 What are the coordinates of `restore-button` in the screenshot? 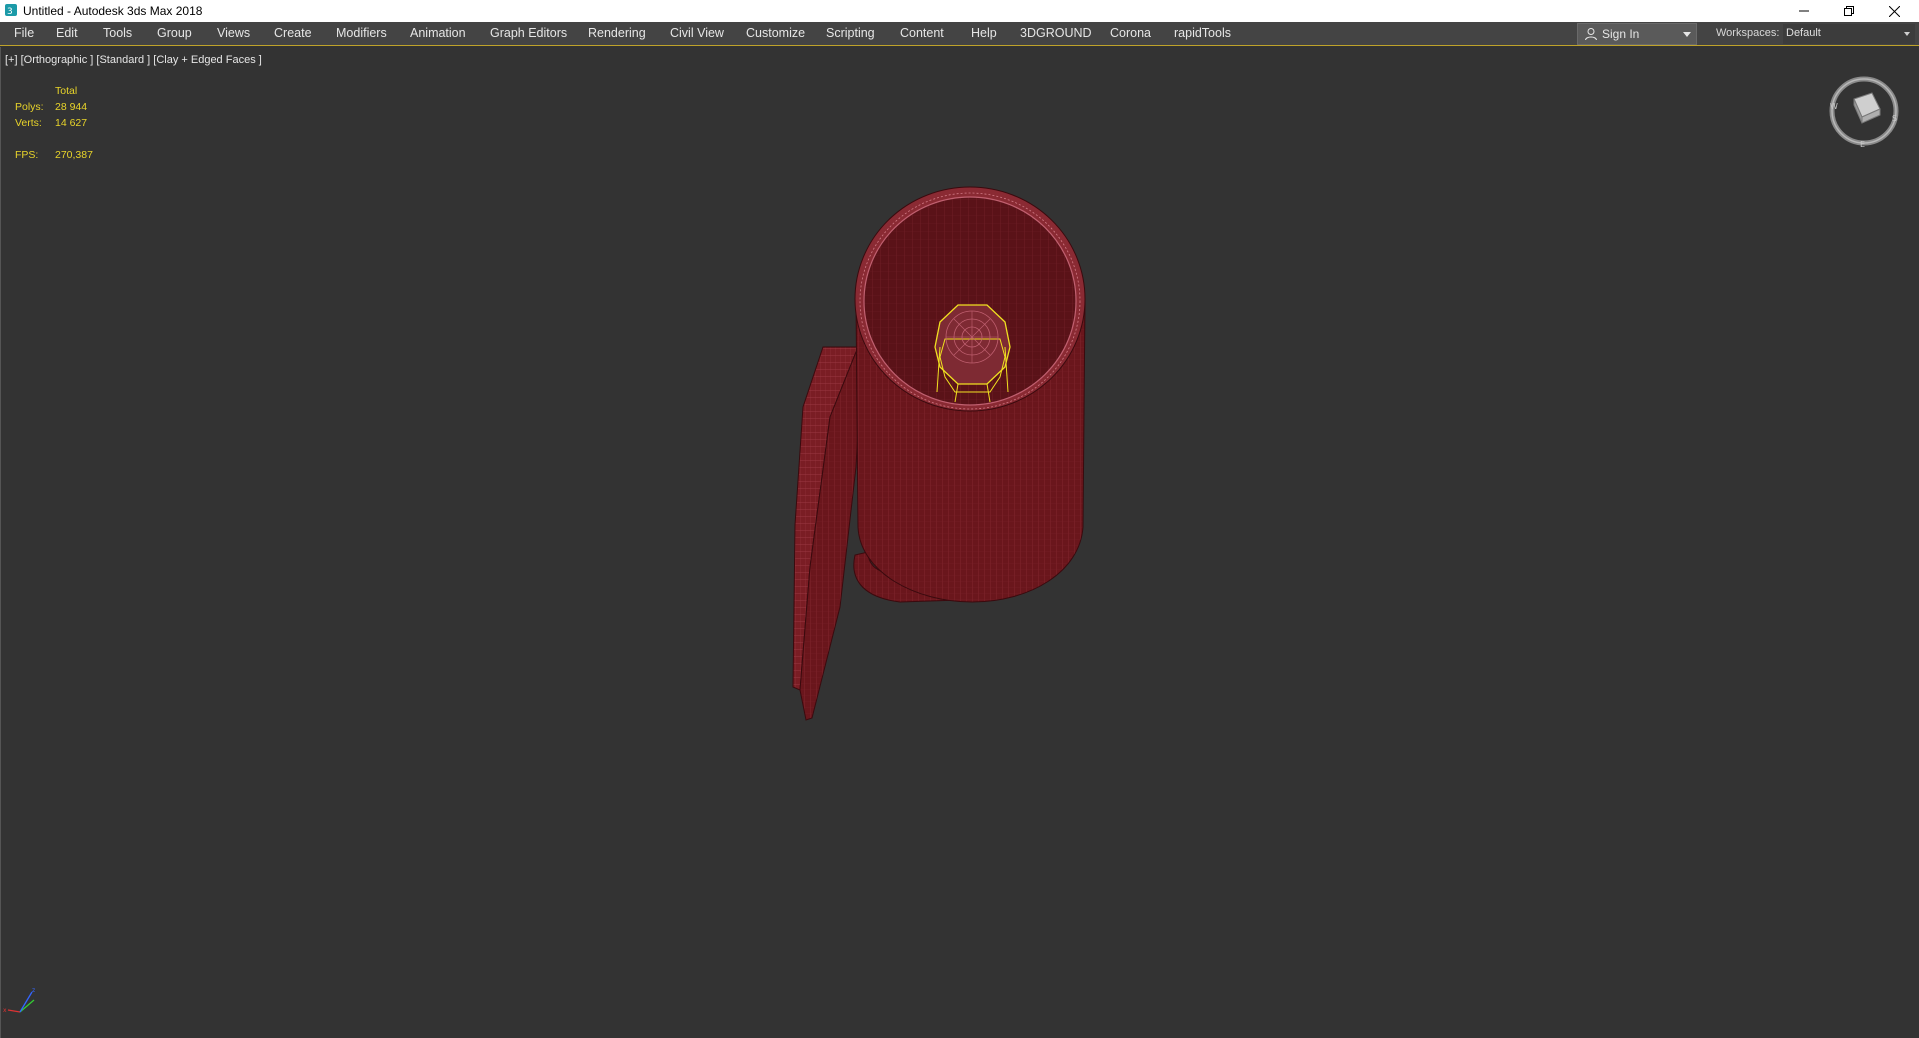 It's located at (1849, 11).